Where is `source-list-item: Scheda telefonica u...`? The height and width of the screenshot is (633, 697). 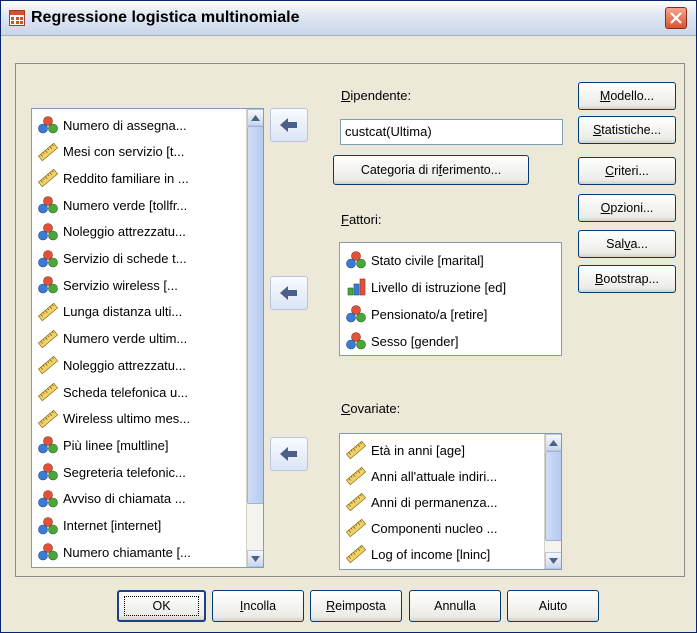 source-list-item: Scheda telefonica u... is located at coordinates (112, 392).